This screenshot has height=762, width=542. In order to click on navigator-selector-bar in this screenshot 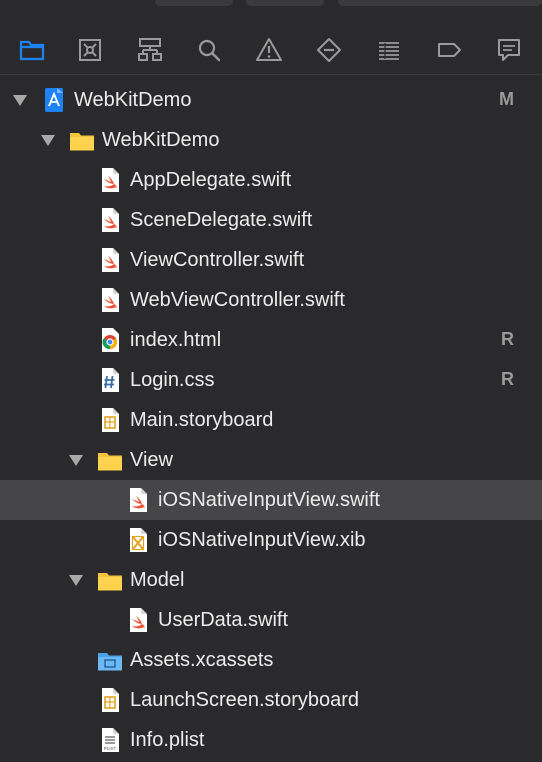, I will do `click(271, 50)`.